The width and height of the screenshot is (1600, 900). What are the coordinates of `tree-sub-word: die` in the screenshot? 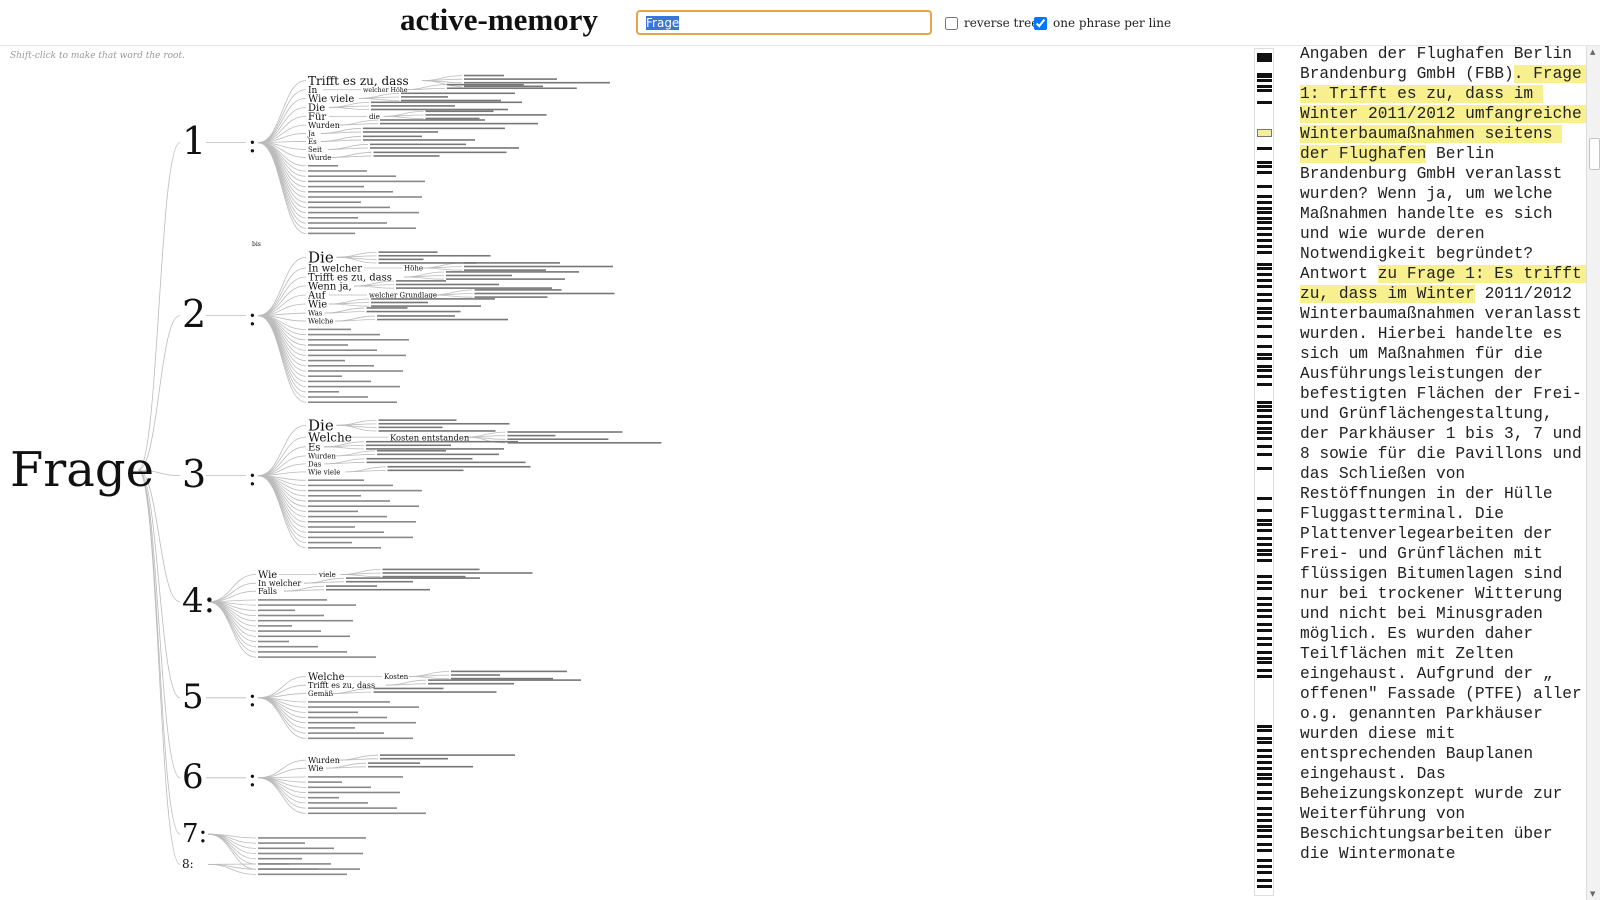 It's located at (374, 117).